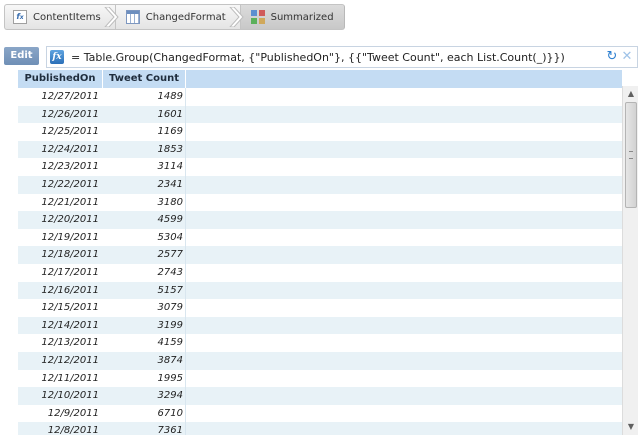 Image resolution: width=640 pixels, height=435 pixels. What do you see at coordinates (60, 220) in the screenshot?
I see `cell-publishedon: 12/20/2011` at bounding box center [60, 220].